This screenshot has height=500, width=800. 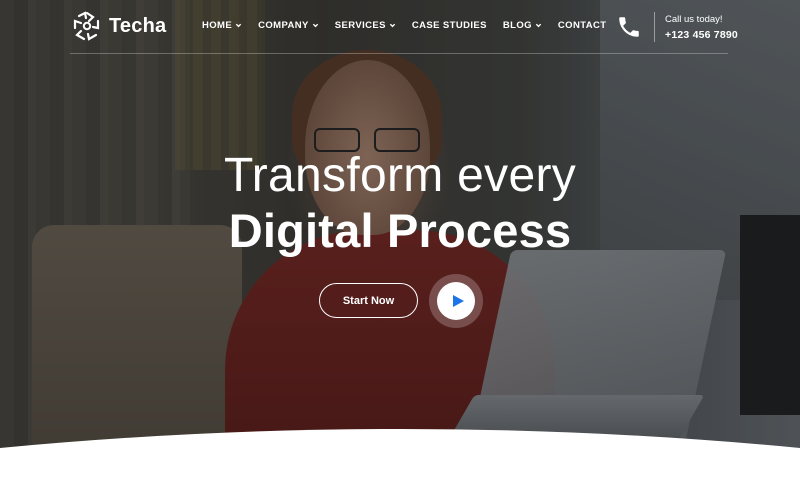 What do you see at coordinates (86, 26) in the screenshot?
I see `logo-icon` at bounding box center [86, 26].